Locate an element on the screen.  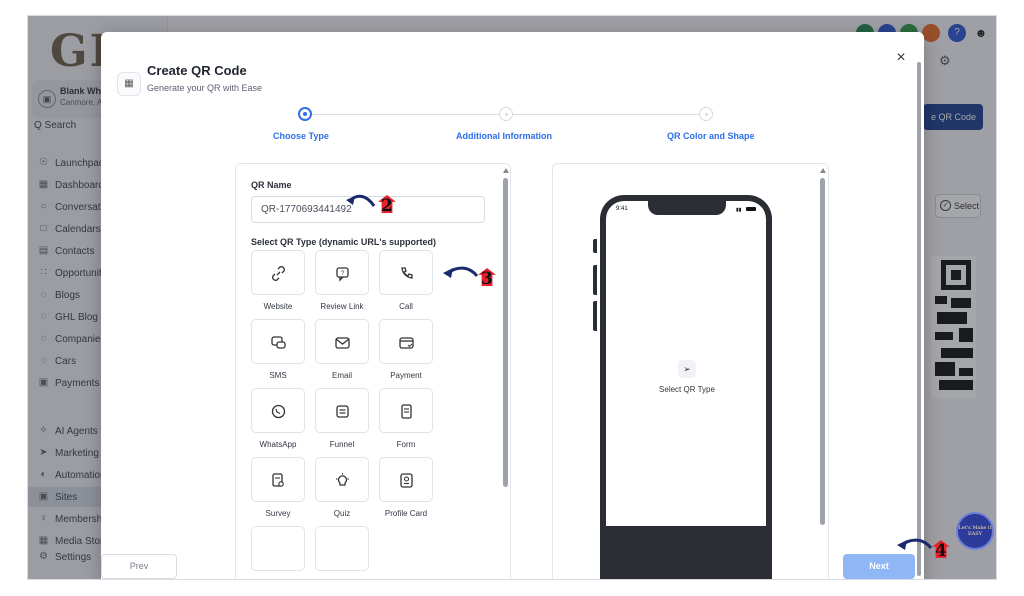
modal-subtitle: Generate your QR with Ease is located at coordinates (205, 88).